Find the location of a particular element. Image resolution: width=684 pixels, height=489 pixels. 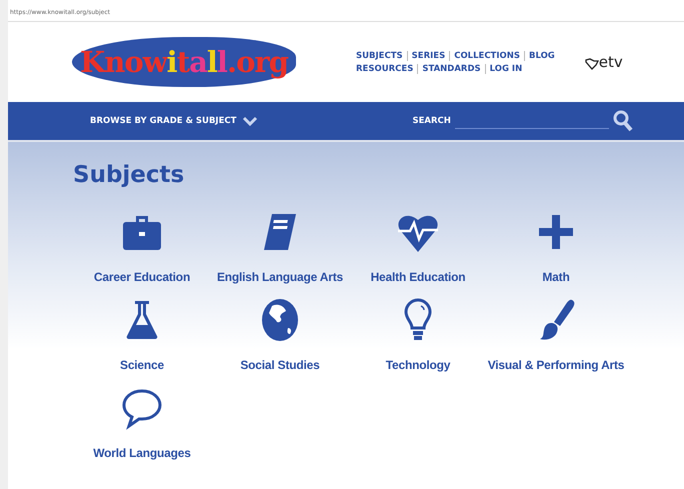

site-logo: Knowitall.org is located at coordinates (184, 62).